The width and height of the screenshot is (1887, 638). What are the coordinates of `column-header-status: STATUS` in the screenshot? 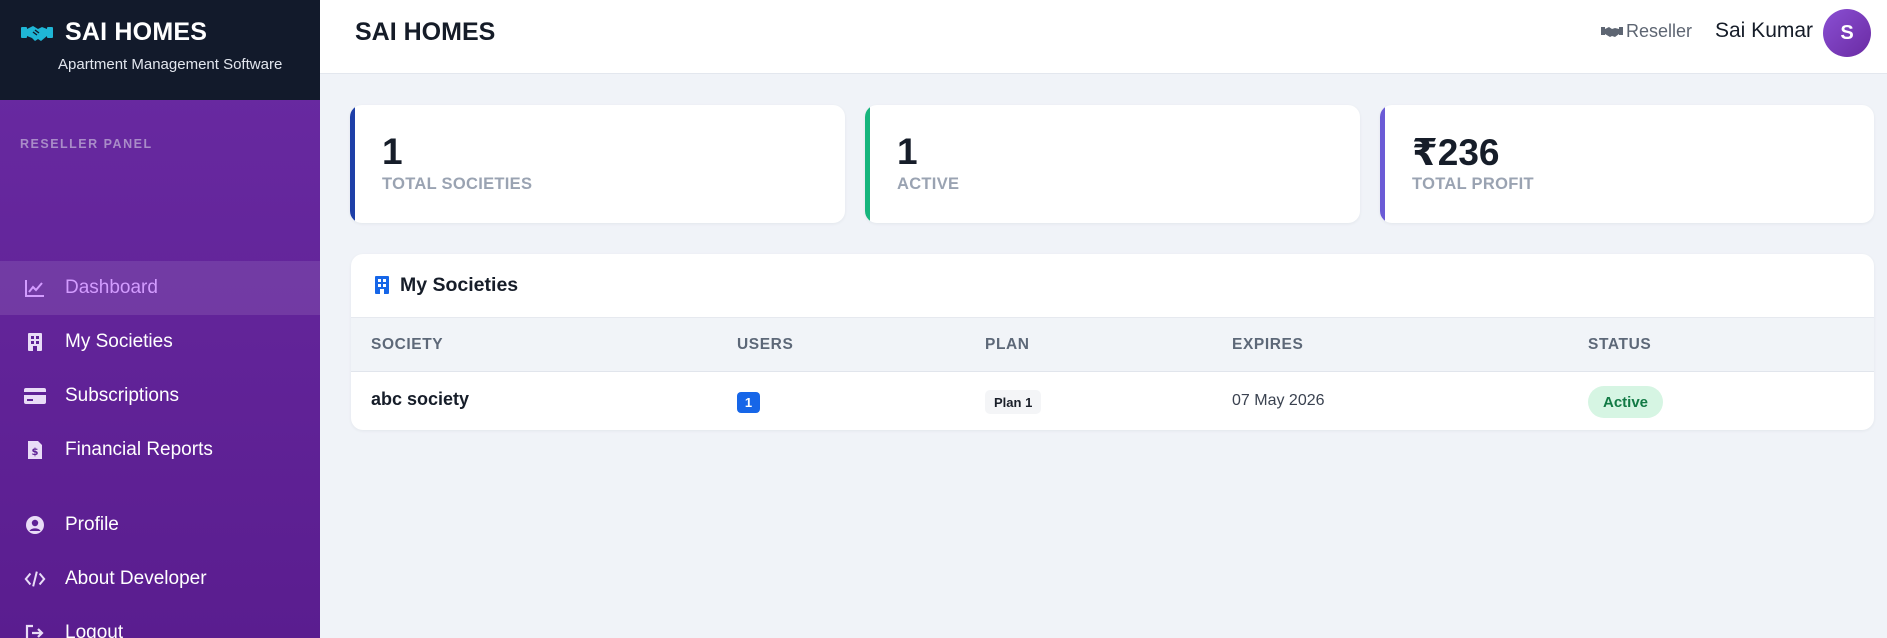 It's located at (1619, 345).